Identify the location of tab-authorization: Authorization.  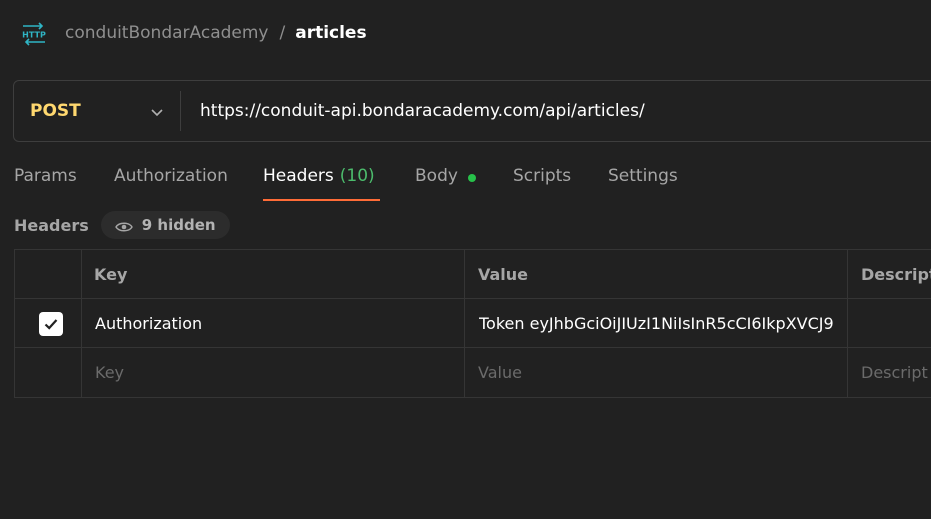
(188, 179).